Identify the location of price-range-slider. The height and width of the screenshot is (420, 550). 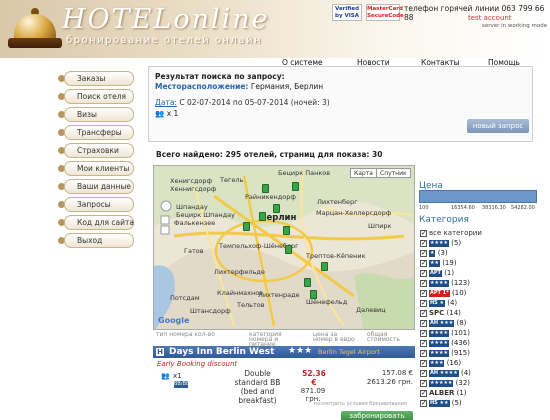
(478, 196).